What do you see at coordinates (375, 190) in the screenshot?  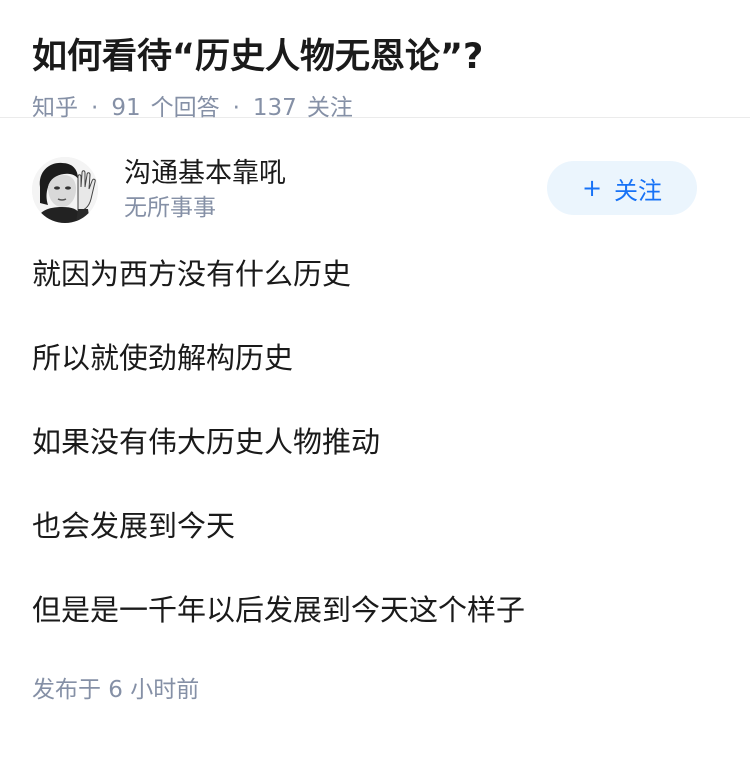 I see `author-row: 沟通基本靠吼 无所事事 + 关注` at bounding box center [375, 190].